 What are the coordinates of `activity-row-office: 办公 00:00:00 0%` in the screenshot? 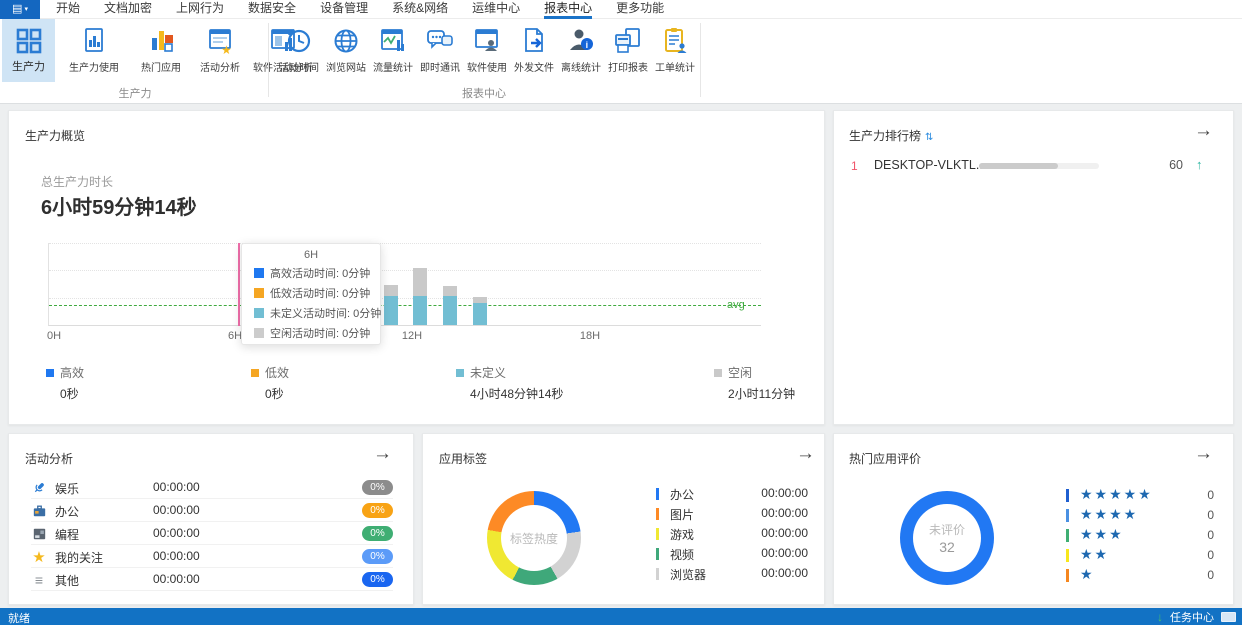 It's located at (212, 510).